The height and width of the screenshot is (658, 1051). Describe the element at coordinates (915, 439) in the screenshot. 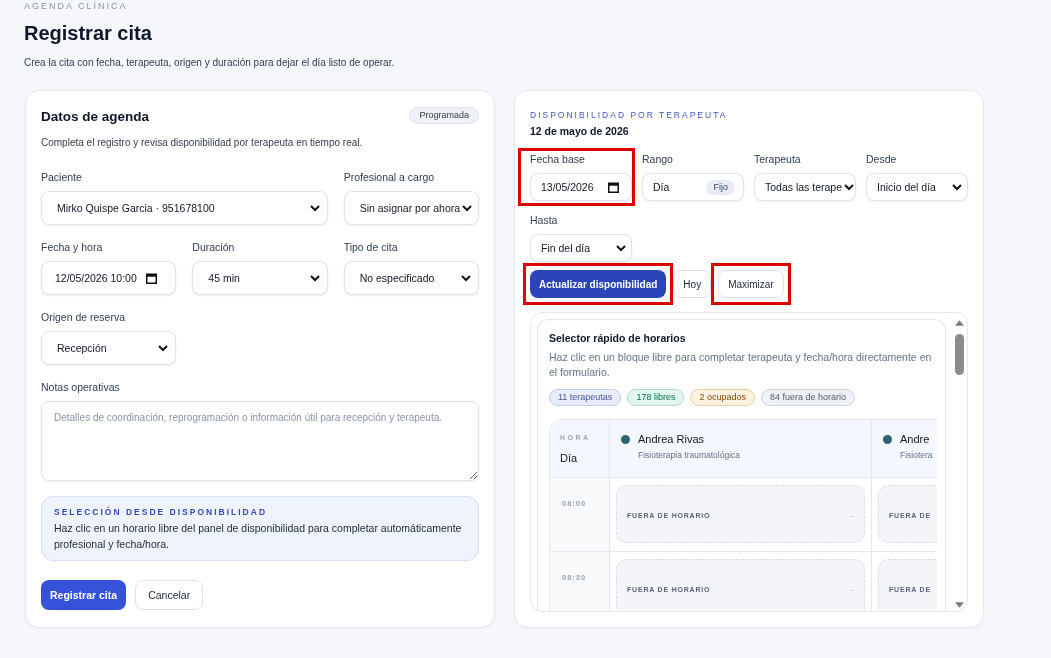

I see `therapist-name: Andre` at that location.